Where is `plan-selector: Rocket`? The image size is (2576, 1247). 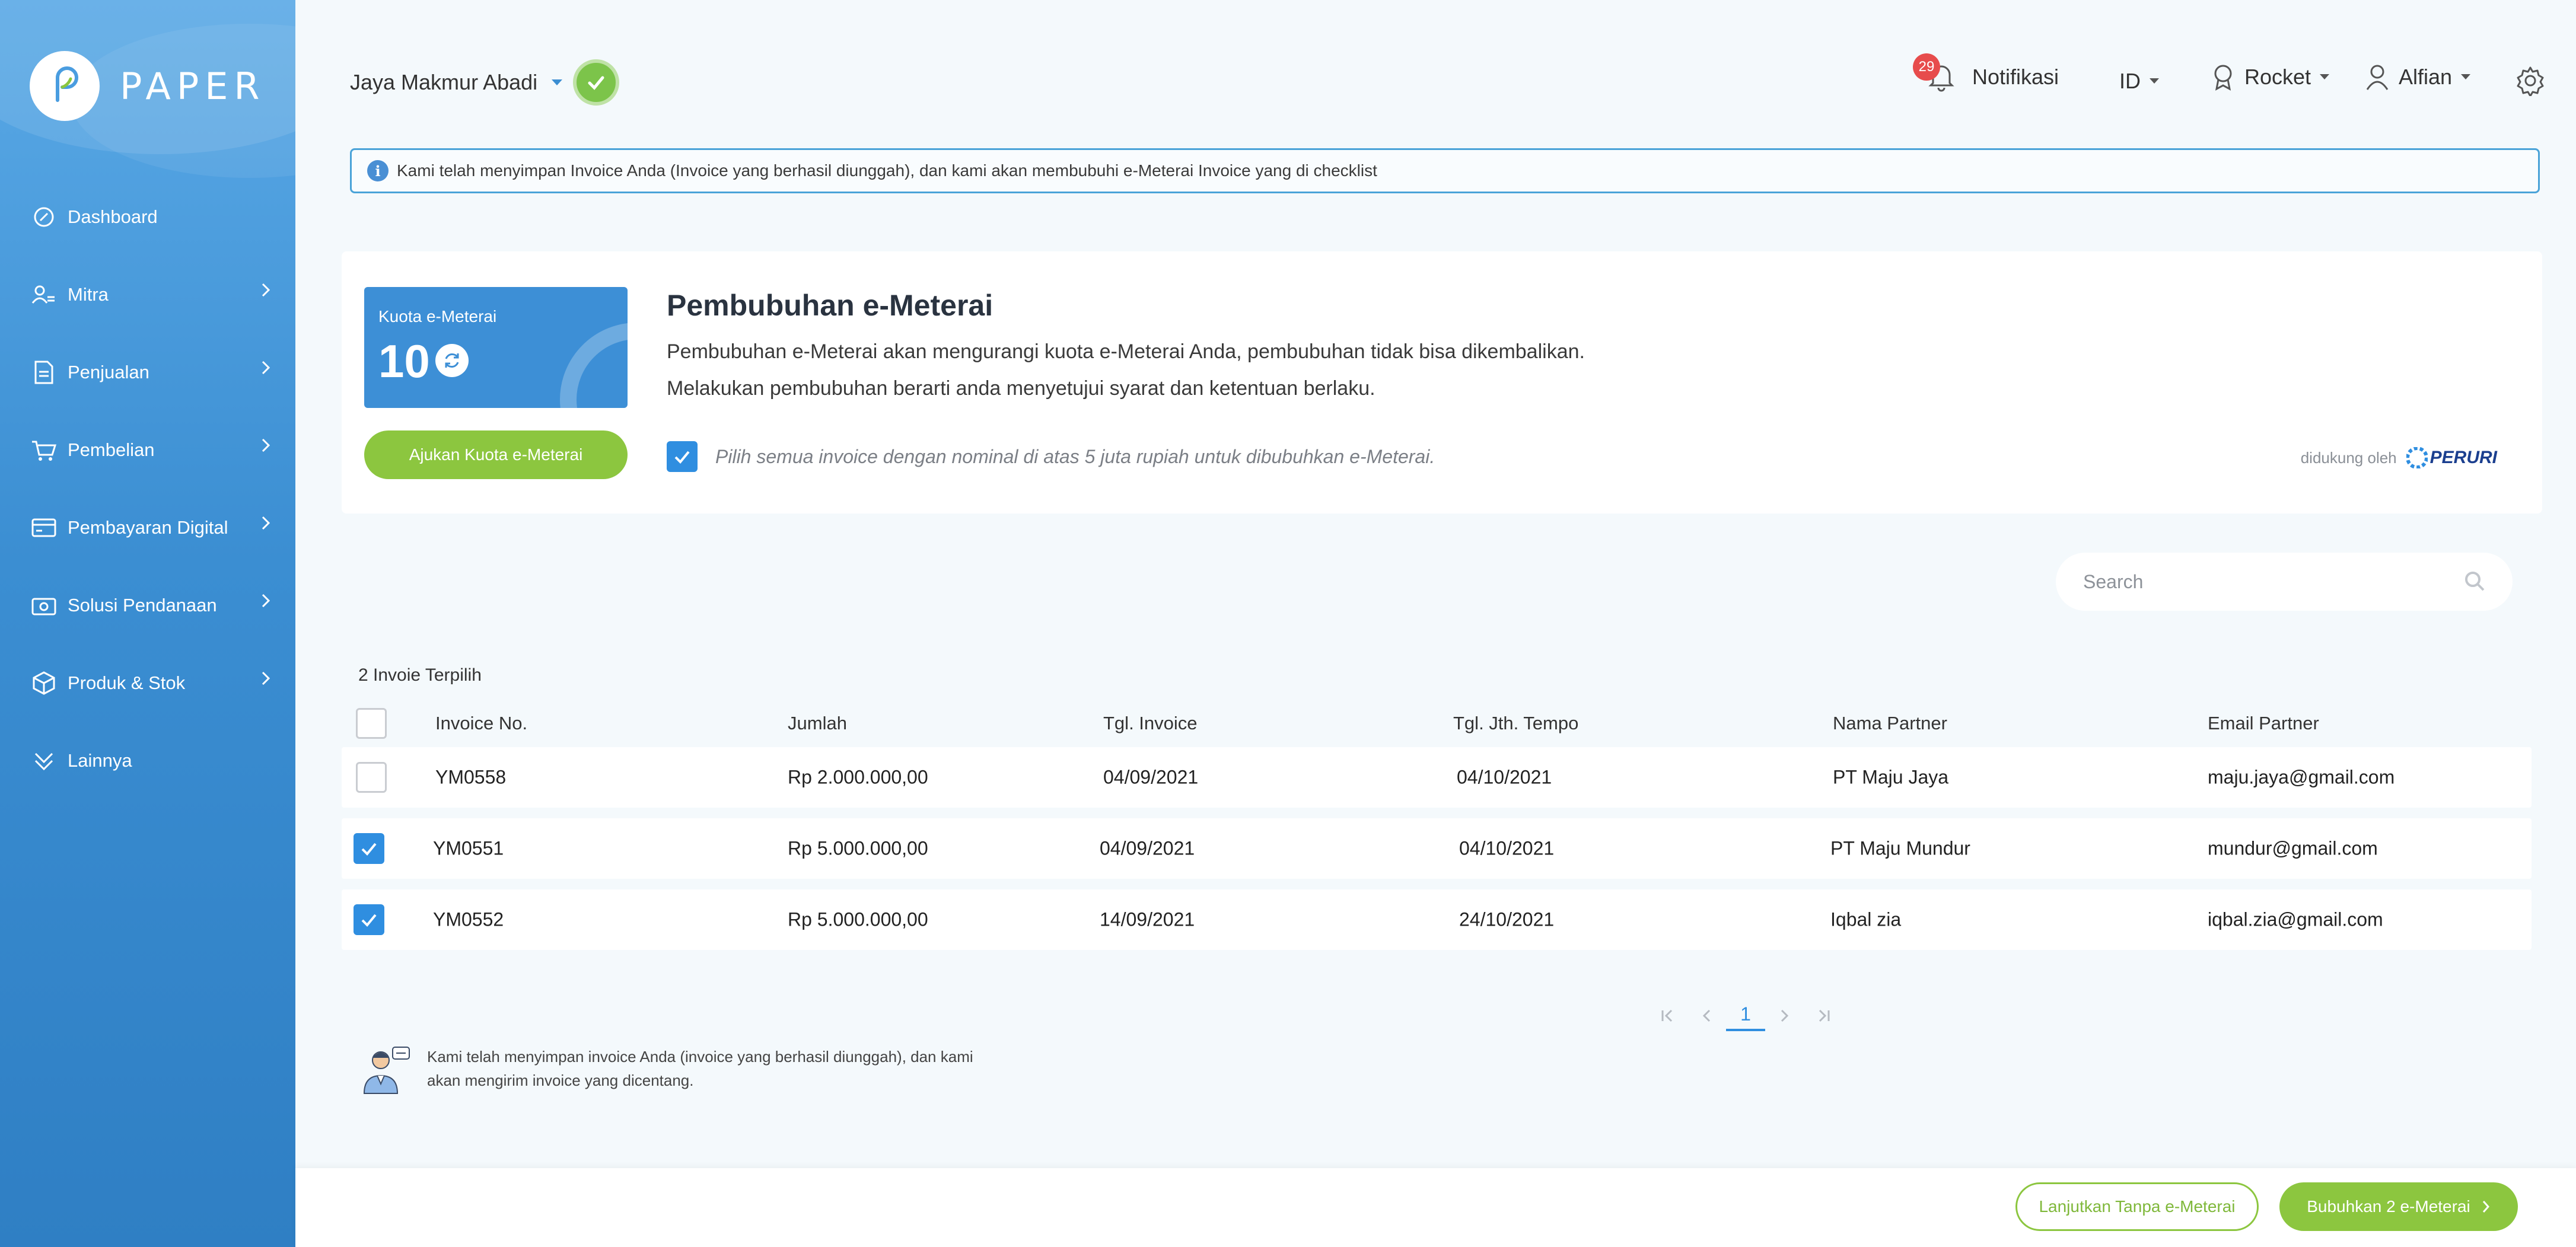
plan-selector: Rocket is located at coordinates (2270, 77).